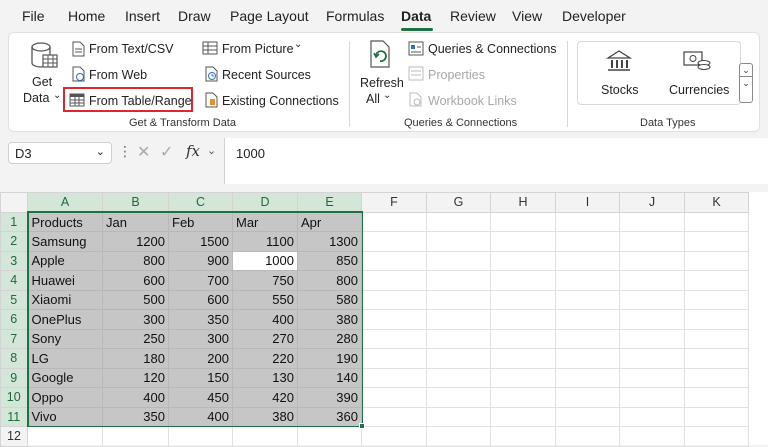 The image size is (768, 447). What do you see at coordinates (523, 319) in the screenshot?
I see `cell-h6` at bounding box center [523, 319].